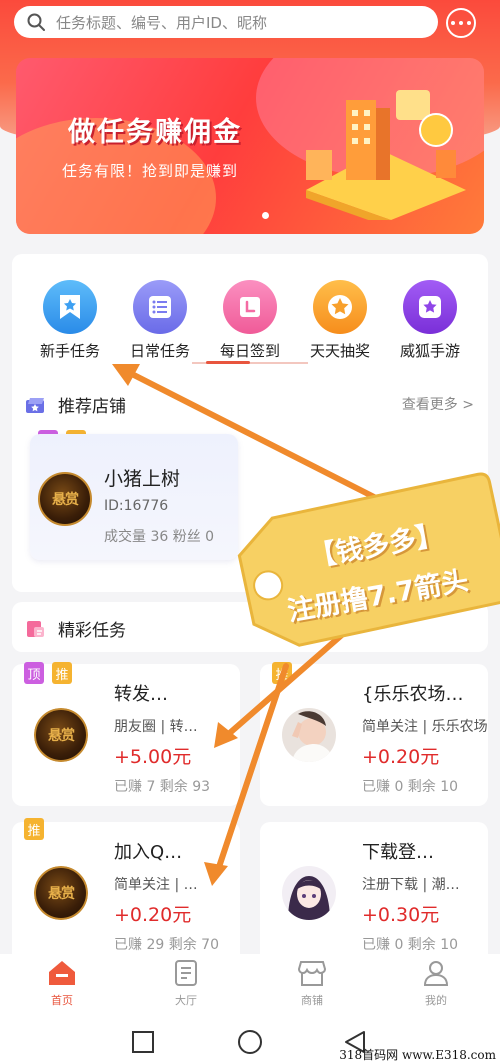 This screenshot has height=1062, width=500. I want to click on chat-dots-icon, so click(453, 23).